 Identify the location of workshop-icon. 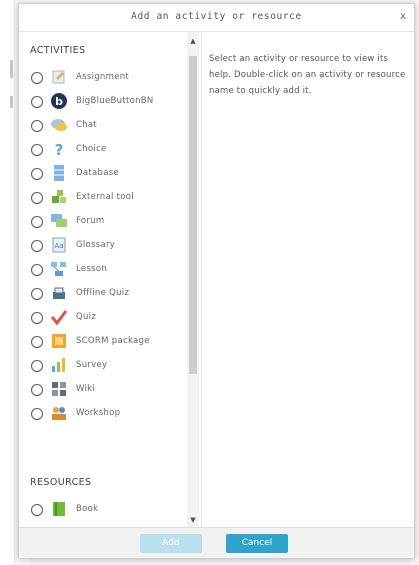
(59, 413).